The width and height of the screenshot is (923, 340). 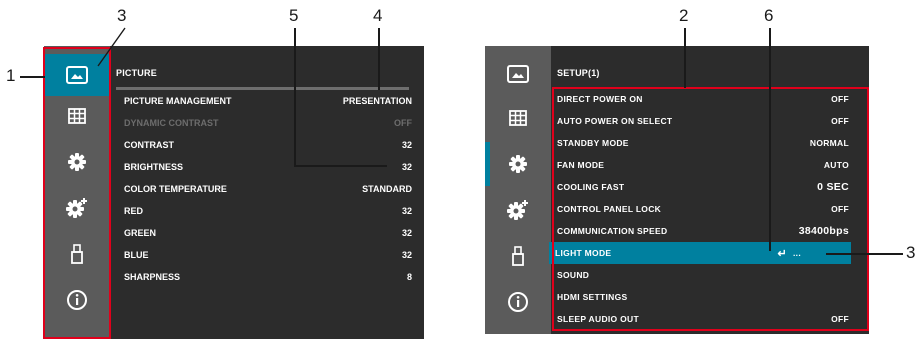 What do you see at coordinates (268, 101) in the screenshot?
I see `setting-row: PICTURE MANAGEMENT PRESENTATION` at bounding box center [268, 101].